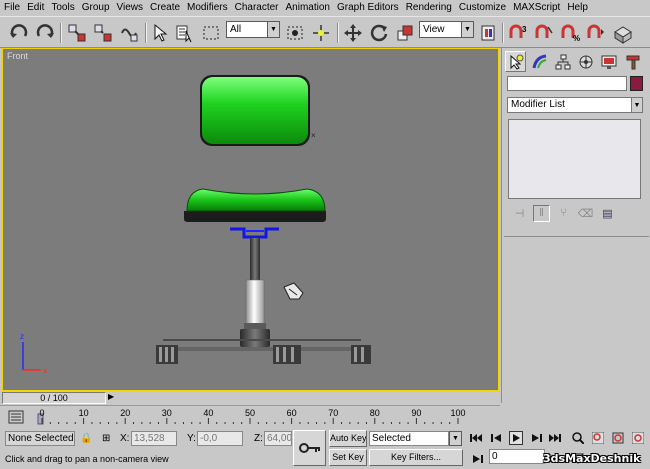  I want to click on seat-cushion, so click(256, 200).